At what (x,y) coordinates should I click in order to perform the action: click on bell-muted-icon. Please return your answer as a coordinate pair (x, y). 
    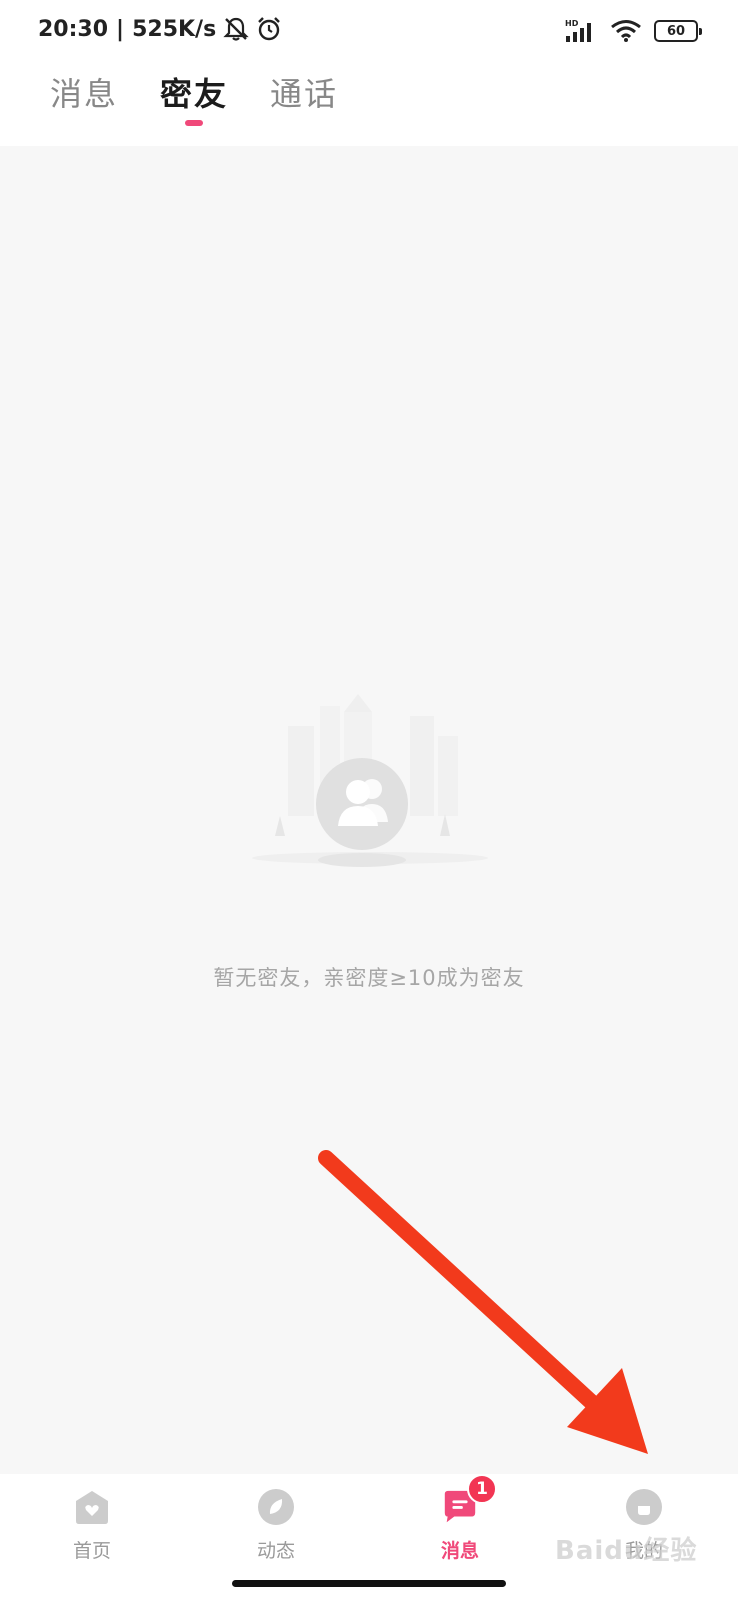
    Looking at the image, I should click on (236, 29).